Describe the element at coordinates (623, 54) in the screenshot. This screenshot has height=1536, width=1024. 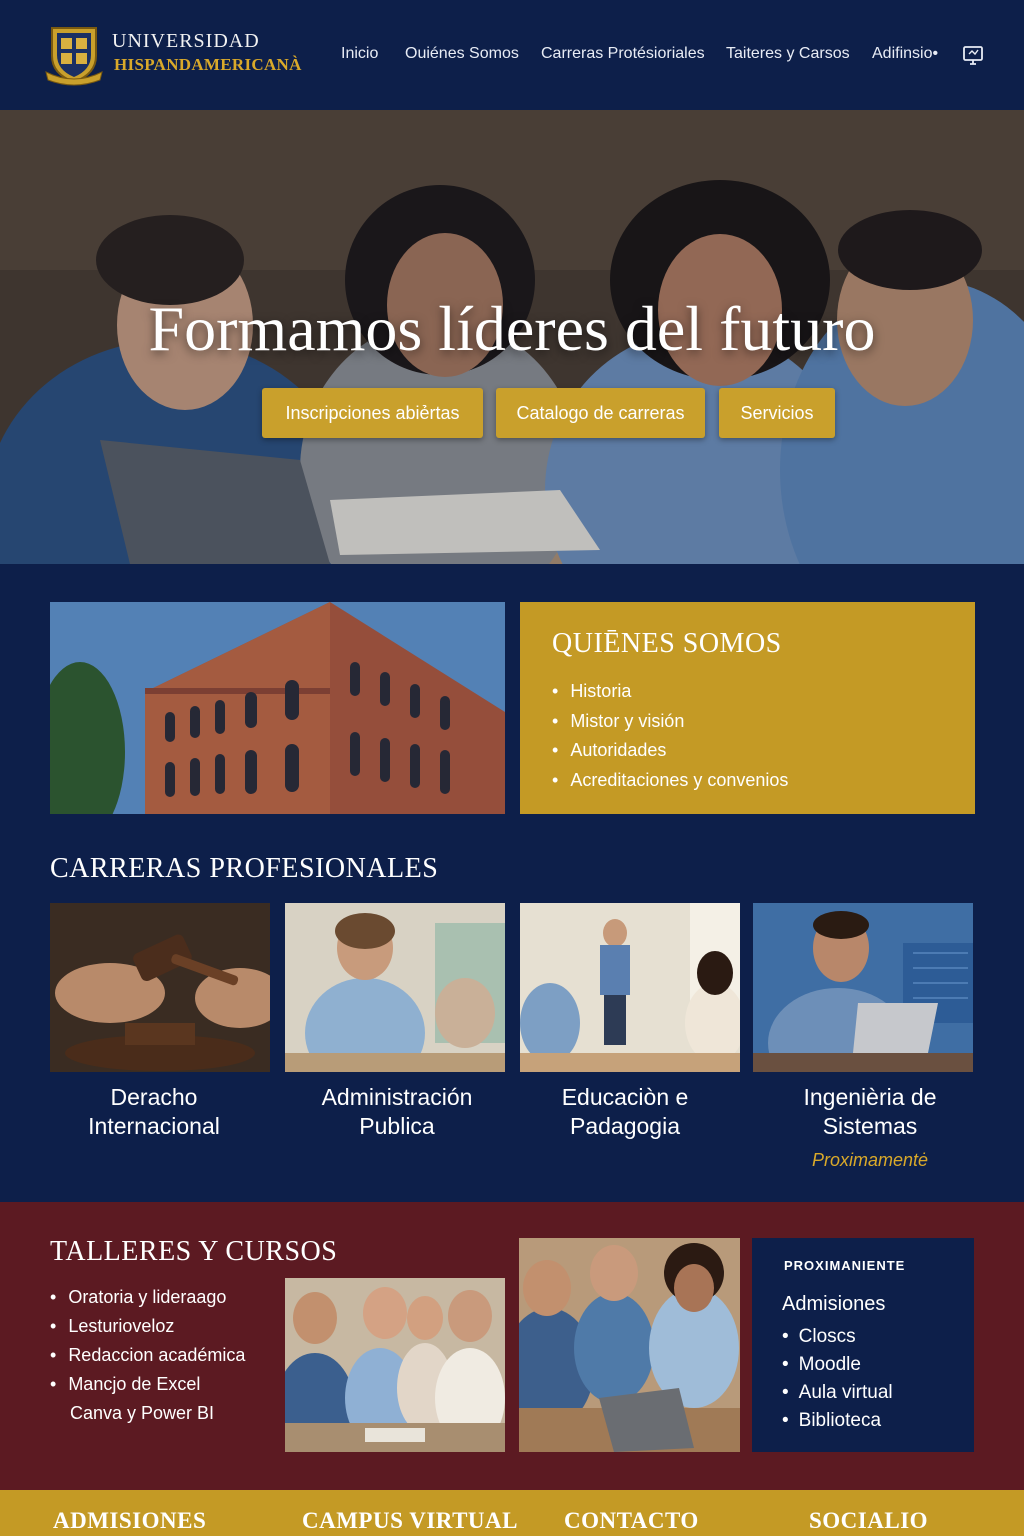
I see `nav-carreras: Carreras Protésioriales` at that location.